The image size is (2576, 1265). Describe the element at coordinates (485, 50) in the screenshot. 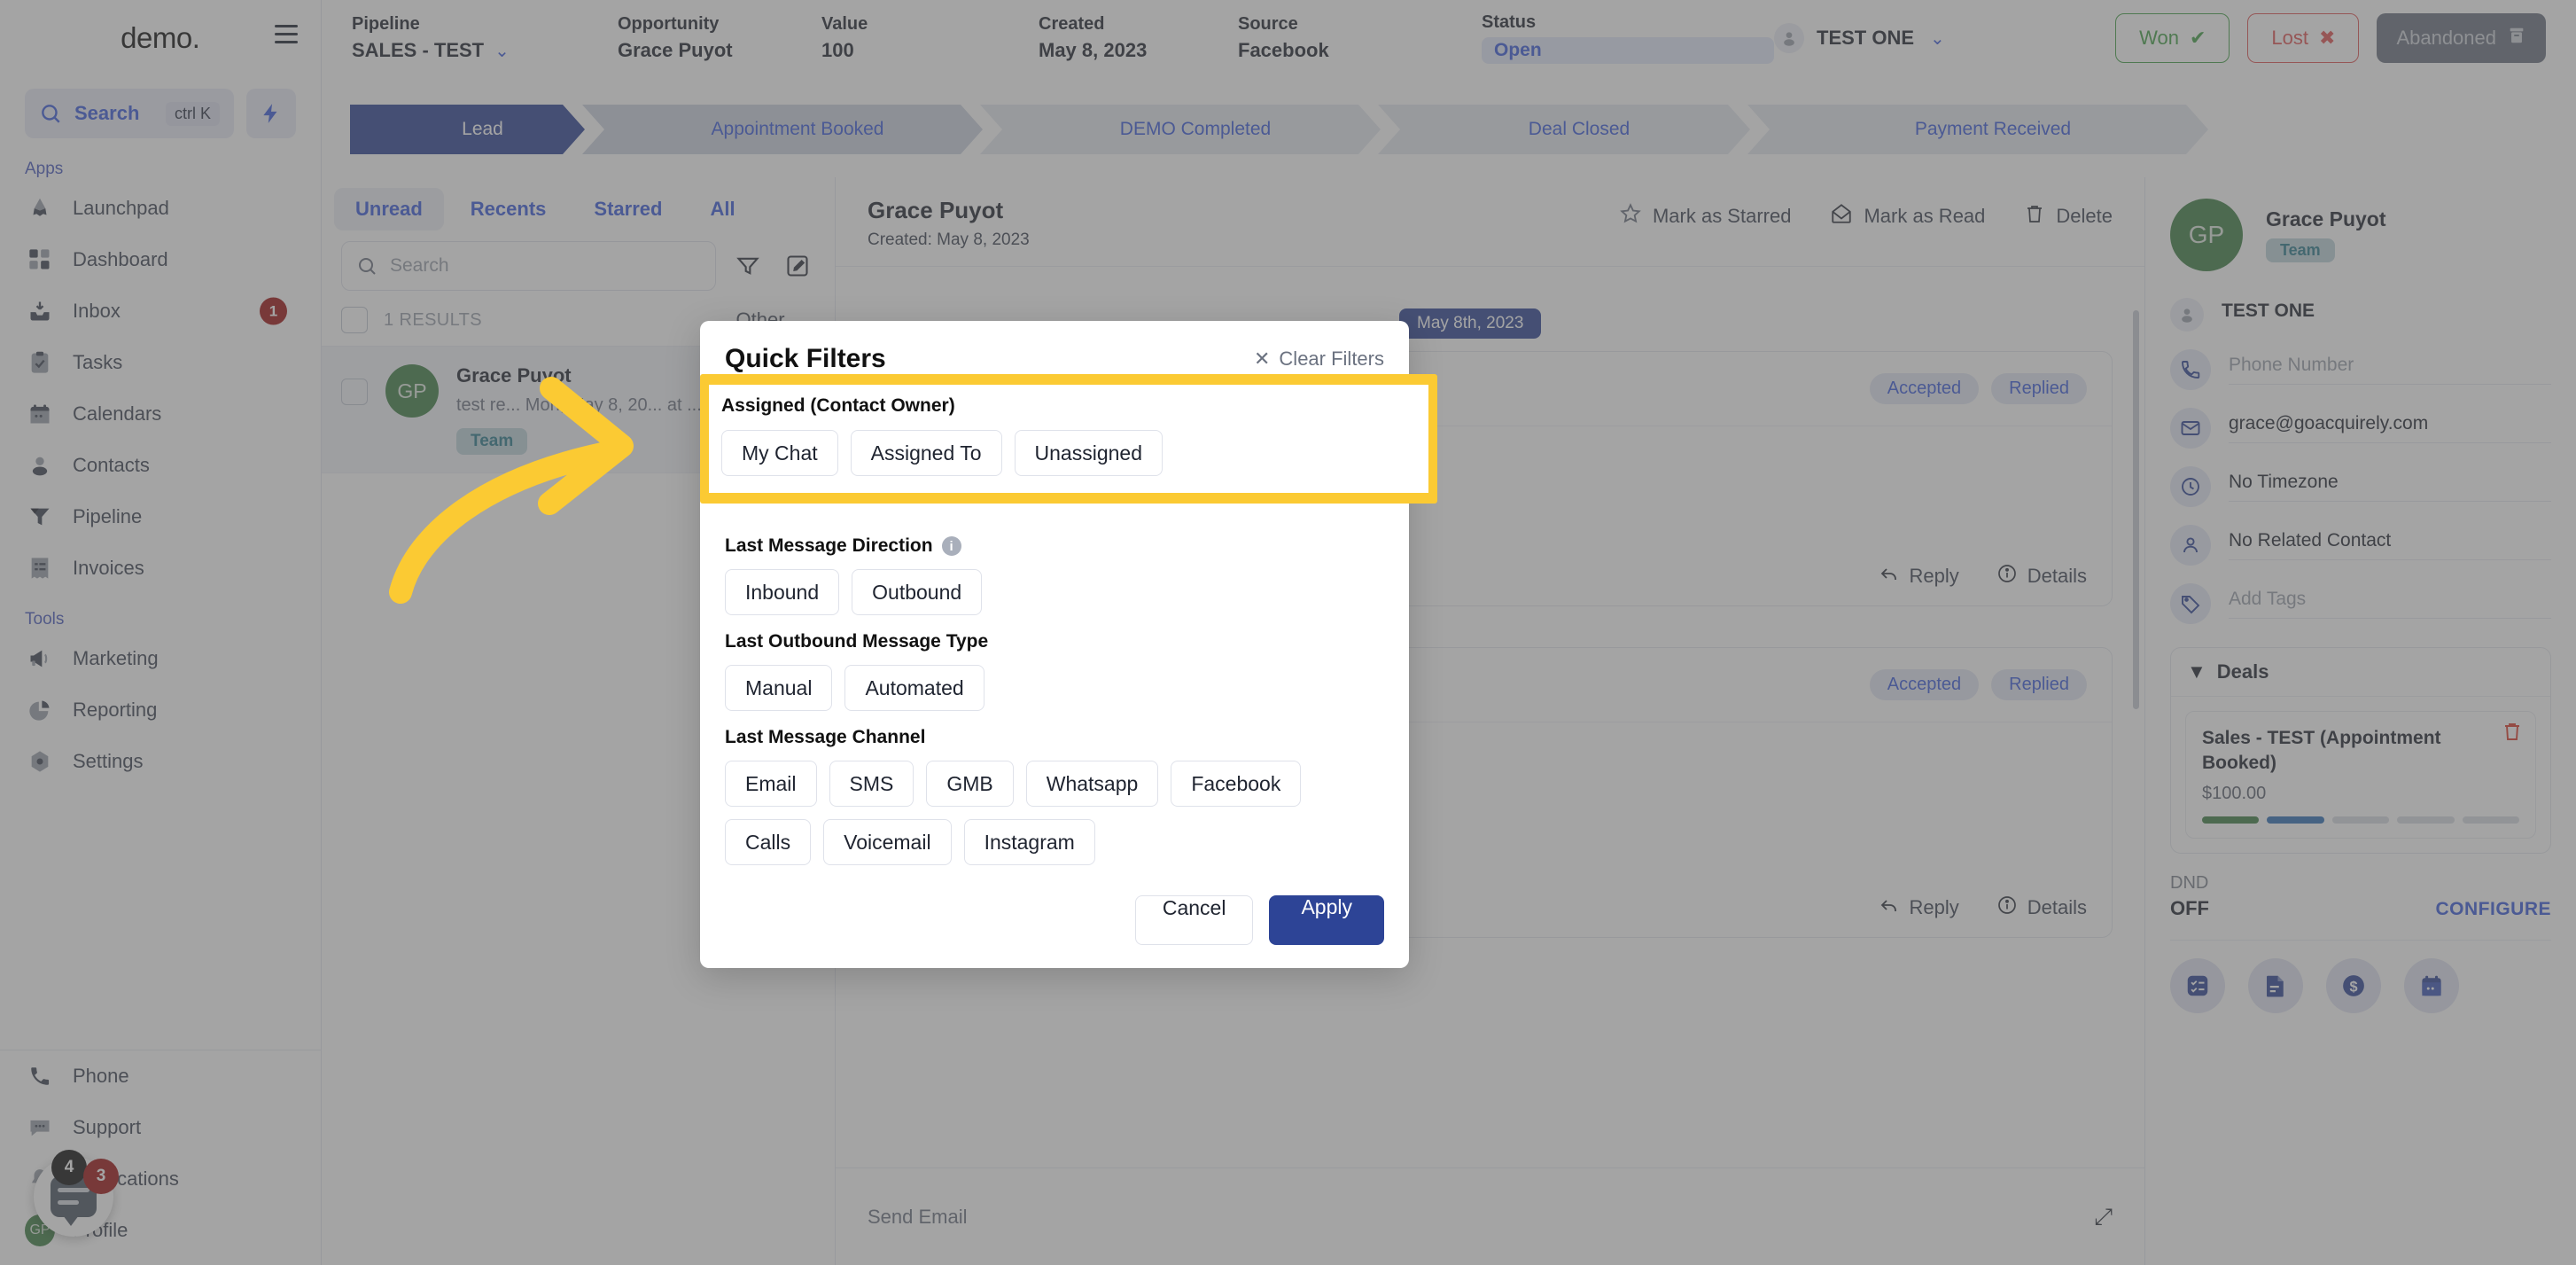

I see `pipeline-selector: SALES - TEST ⌄` at that location.